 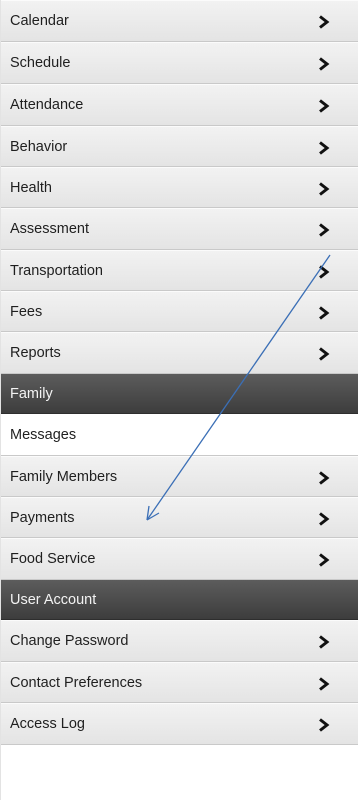 What do you see at coordinates (179, 229) in the screenshot?
I see `menu-item-assessment: Assessment` at bounding box center [179, 229].